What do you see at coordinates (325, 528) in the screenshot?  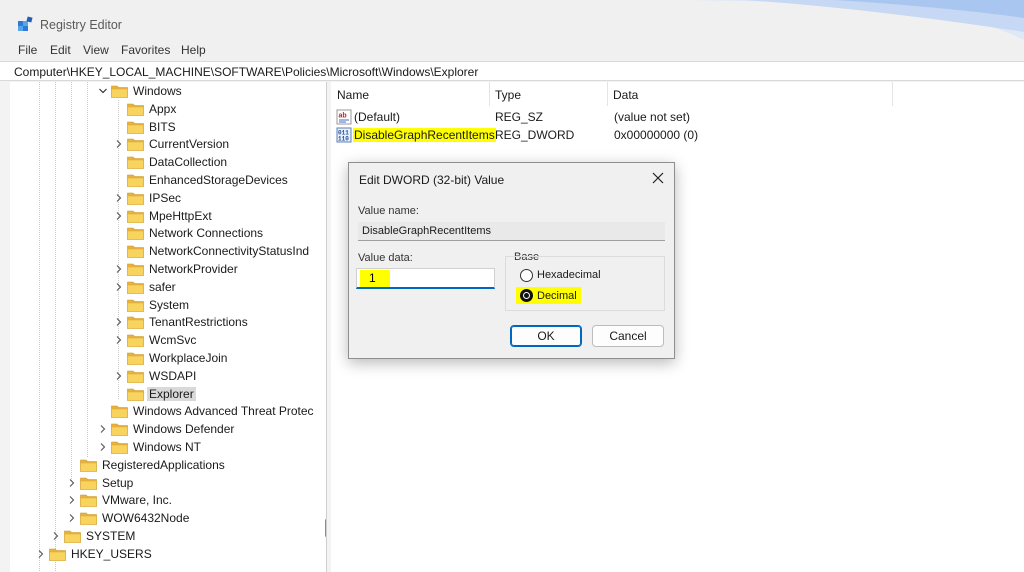 I see `tree-scrollbar-thumb` at bounding box center [325, 528].